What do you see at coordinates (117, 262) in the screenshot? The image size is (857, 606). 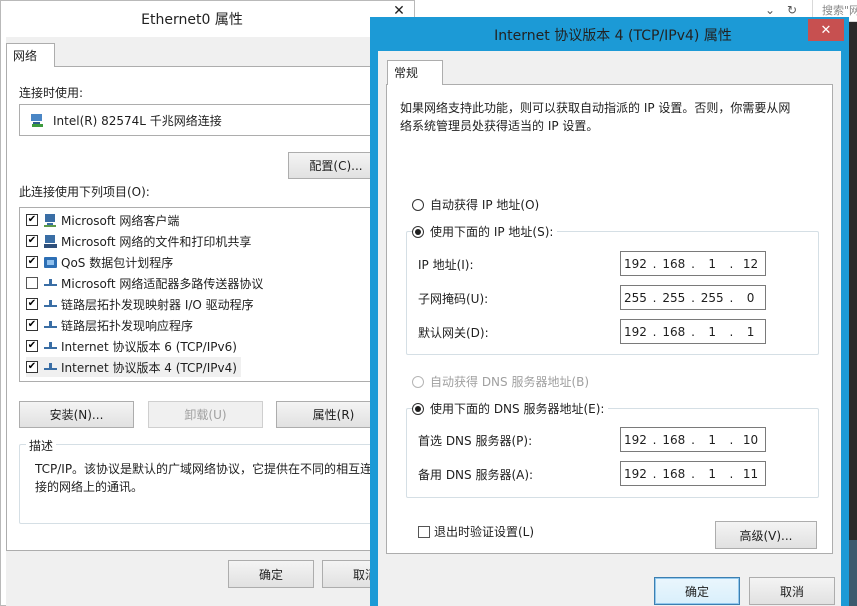 I see `list-item-label: QoS 数据包计划程序` at bounding box center [117, 262].